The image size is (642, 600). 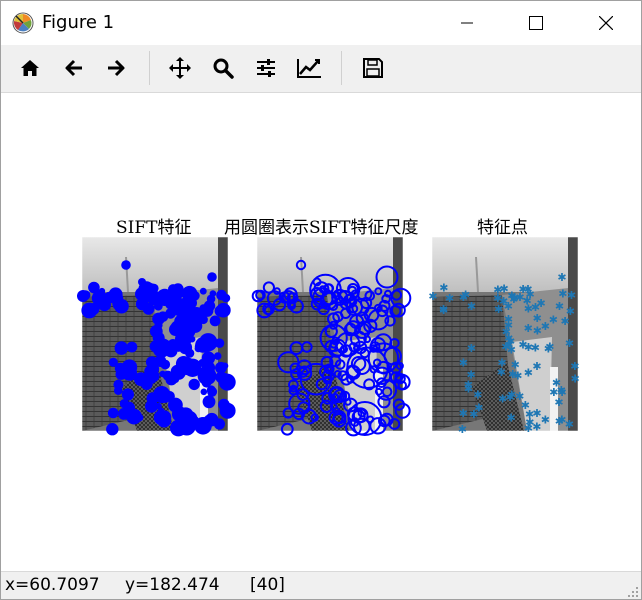 I want to click on status-bar: x=60.7097 y=182.474 [40], so click(x=321, y=585).